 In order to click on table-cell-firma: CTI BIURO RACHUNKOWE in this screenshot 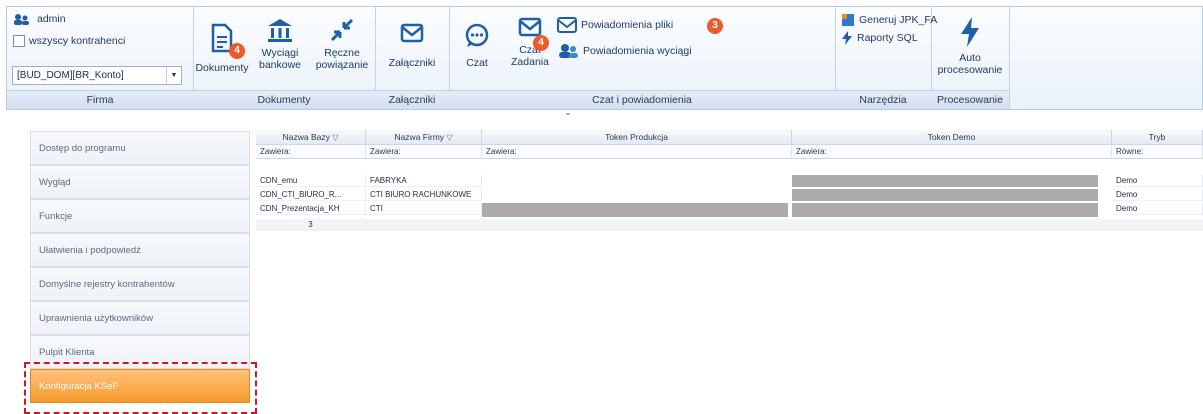, I will do `click(424, 195)`.